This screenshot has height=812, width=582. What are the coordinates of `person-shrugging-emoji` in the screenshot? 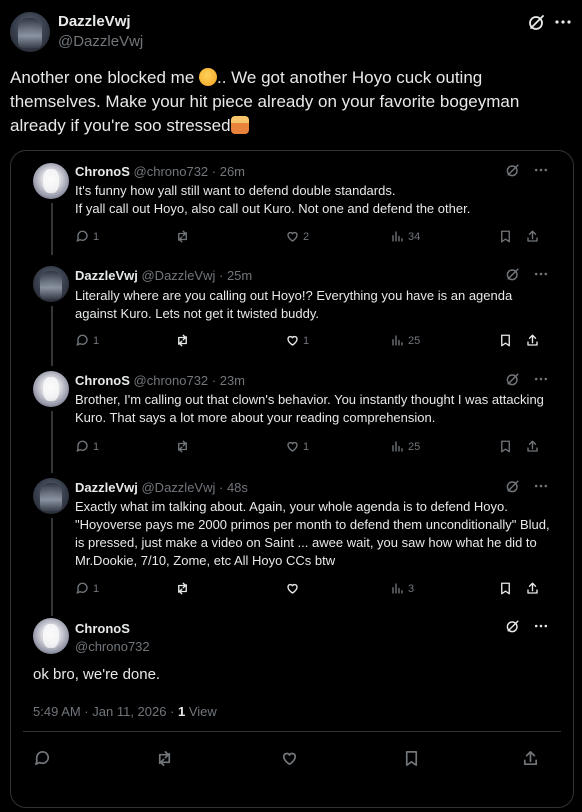 It's located at (239, 125).